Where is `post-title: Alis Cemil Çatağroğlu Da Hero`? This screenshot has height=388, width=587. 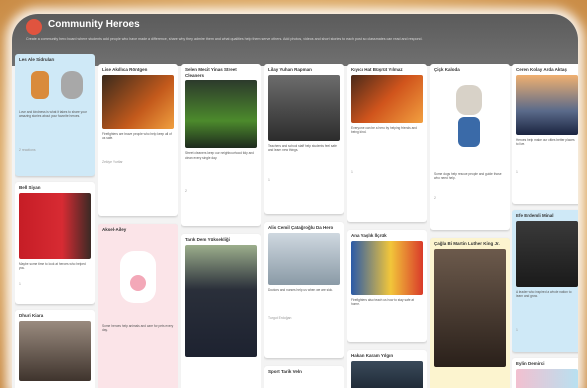
post-title: Alis Cemil Çatağroğlu Da Hero is located at coordinates (301, 227).